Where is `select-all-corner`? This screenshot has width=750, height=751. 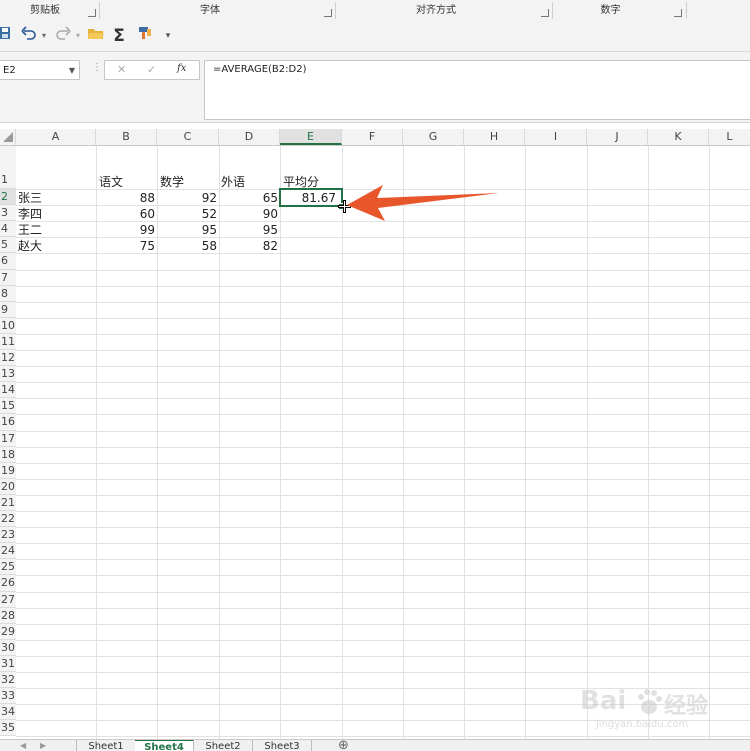
select-all-corner is located at coordinates (8, 137).